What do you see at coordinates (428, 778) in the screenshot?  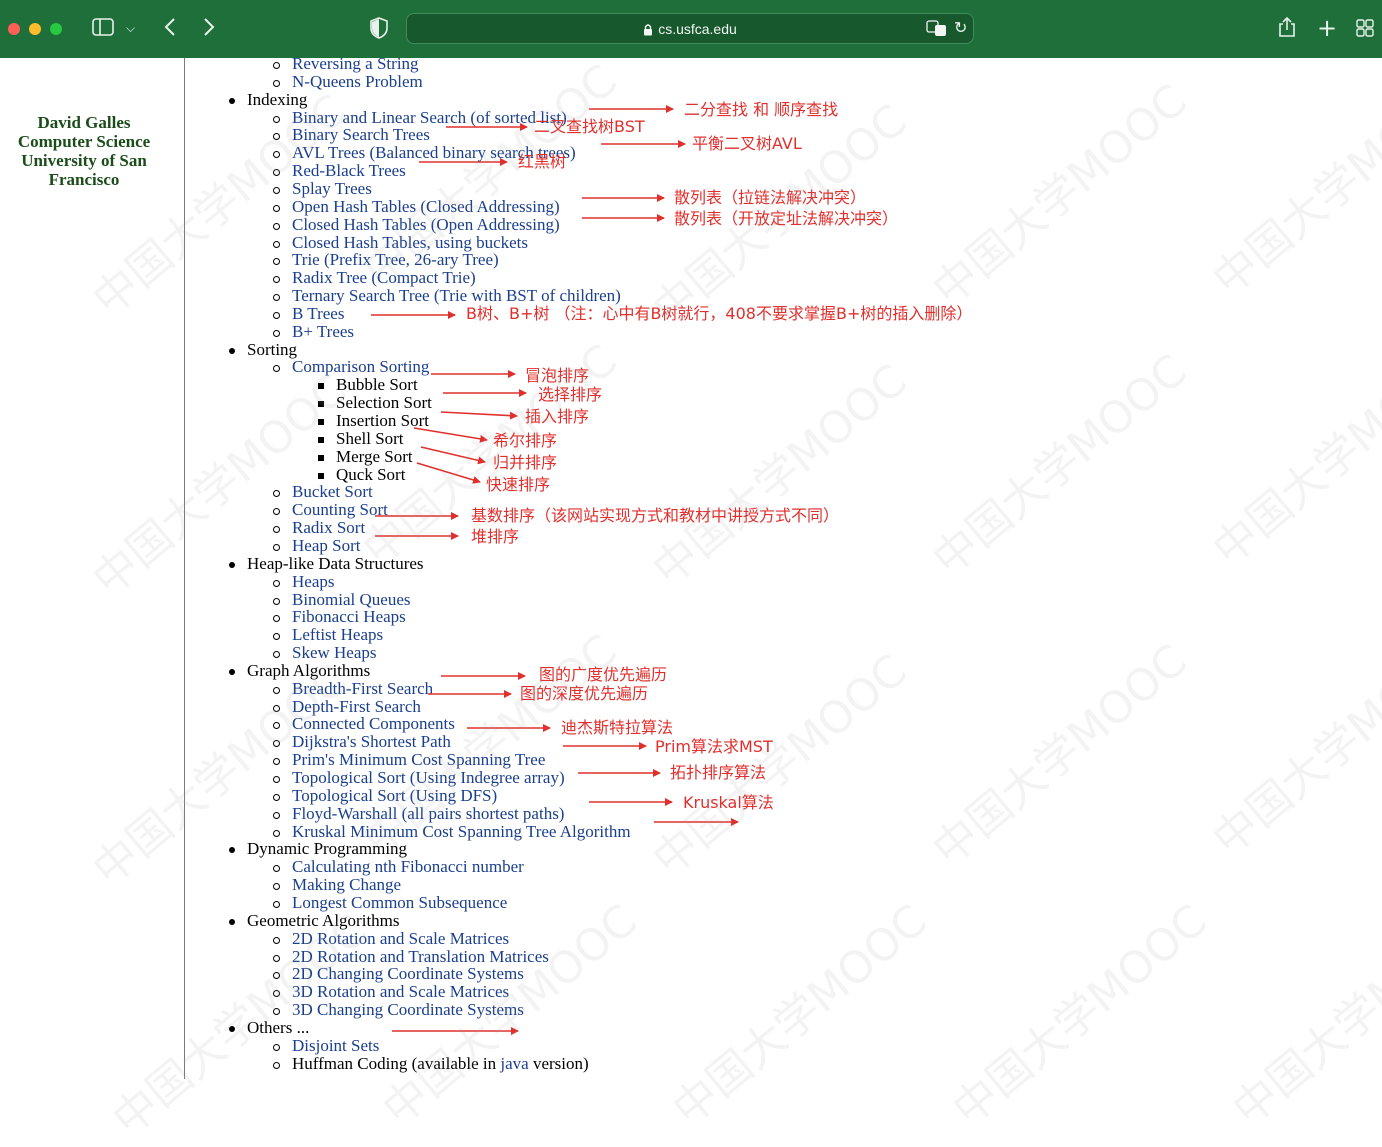 I see `list-item: Topological Sort (Using Indegree array)` at bounding box center [428, 778].